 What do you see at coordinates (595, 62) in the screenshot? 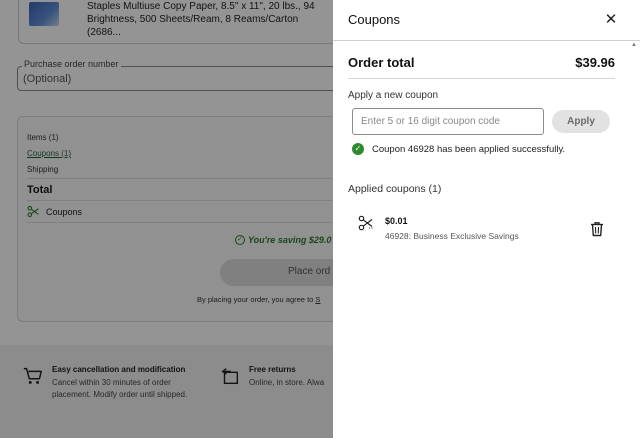
I see `order-total-value: $39.96` at bounding box center [595, 62].